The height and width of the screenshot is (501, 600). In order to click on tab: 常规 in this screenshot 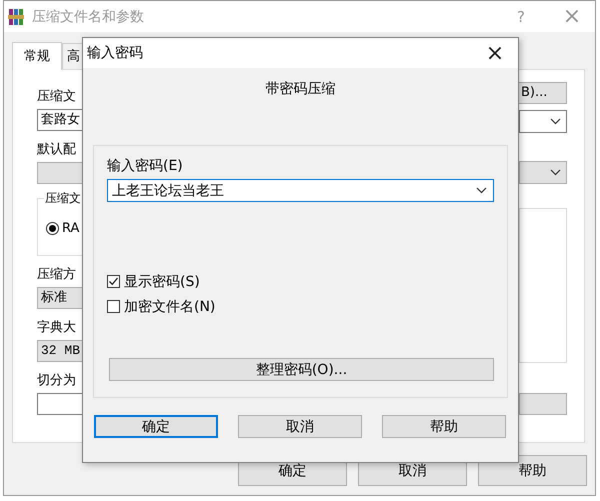, I will do `click(37, 56)`.